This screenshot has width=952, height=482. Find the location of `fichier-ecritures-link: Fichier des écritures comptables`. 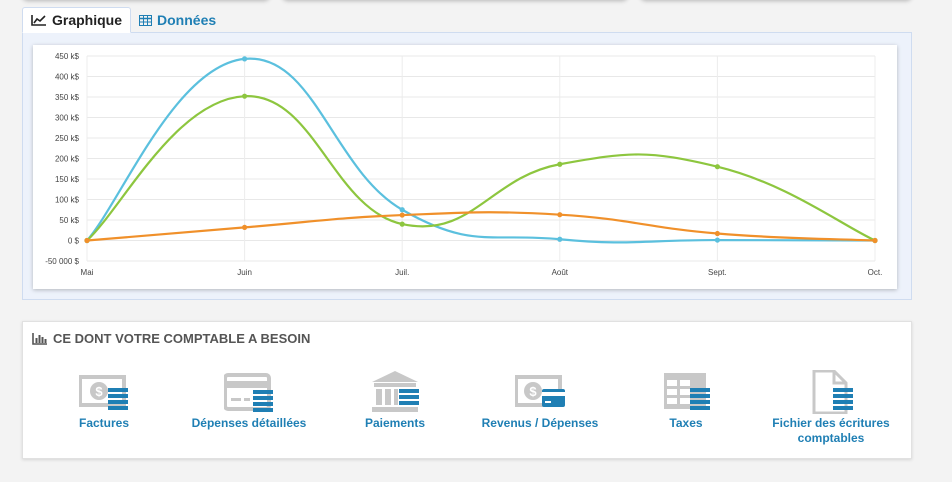

fichier-ecritures-link: Fichier des écritures comptables is located at coordinates (831, 408).